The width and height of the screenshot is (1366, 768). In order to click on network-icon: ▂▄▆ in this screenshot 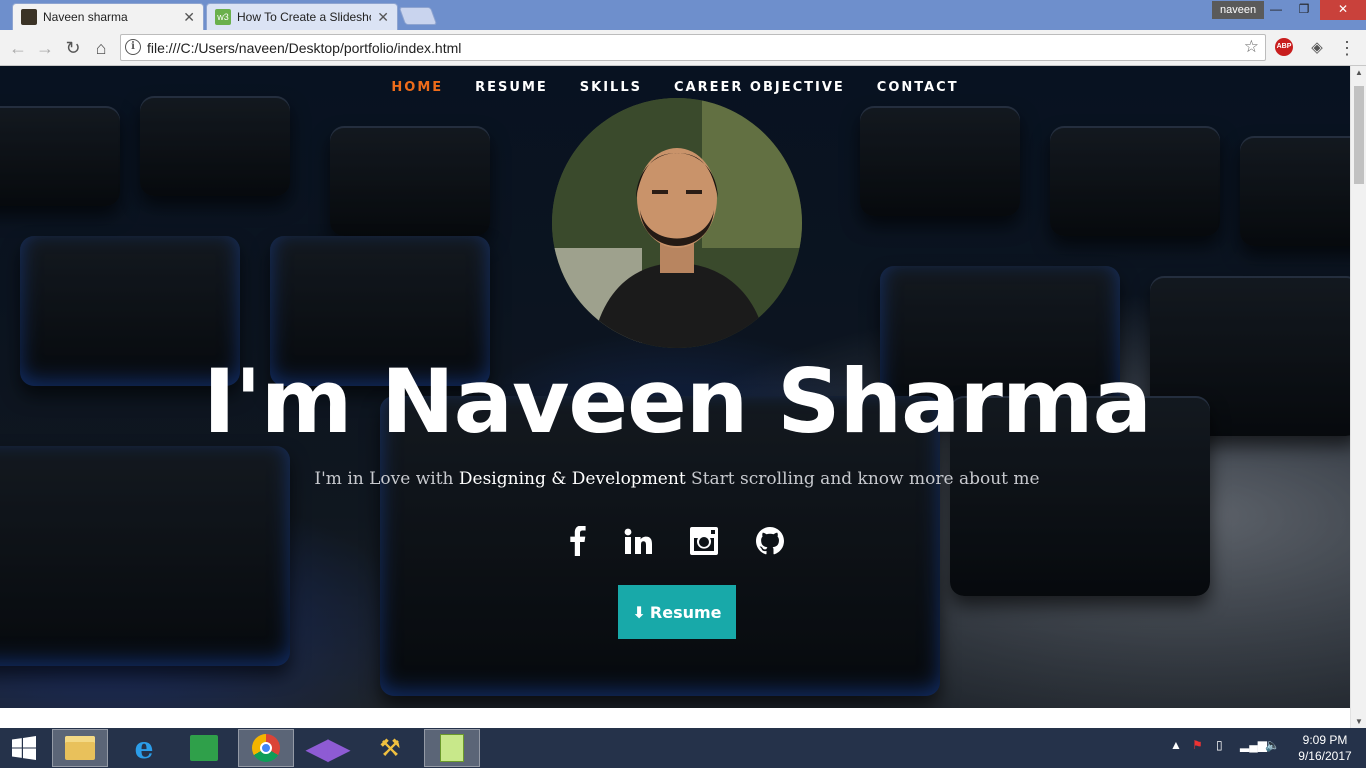, I will do `click(1253, 745)`.